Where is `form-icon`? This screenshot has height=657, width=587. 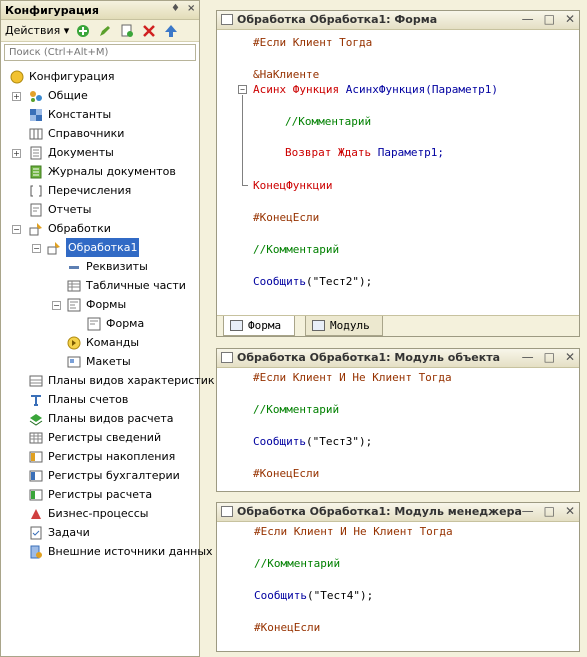
form-icon is located at coordinates (236, 325).